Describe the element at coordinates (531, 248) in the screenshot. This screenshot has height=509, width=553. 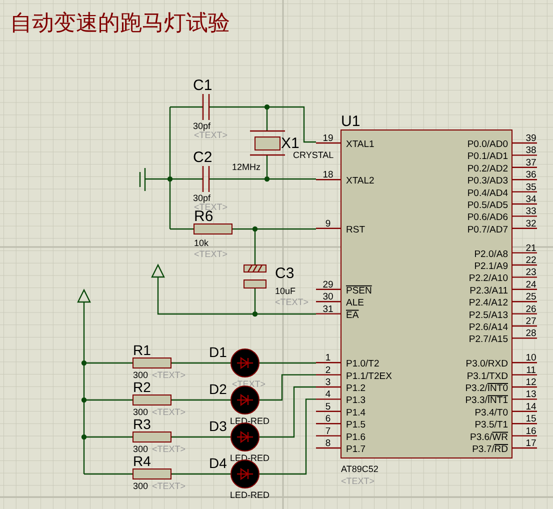
I see `pin-number: 21` at that location.